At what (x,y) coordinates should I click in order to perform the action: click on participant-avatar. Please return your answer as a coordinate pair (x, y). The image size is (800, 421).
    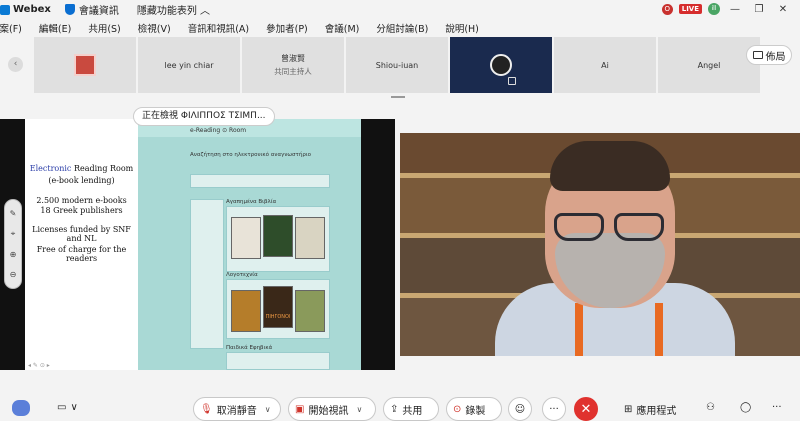
    Looking at the image, I should click on (85, 65).